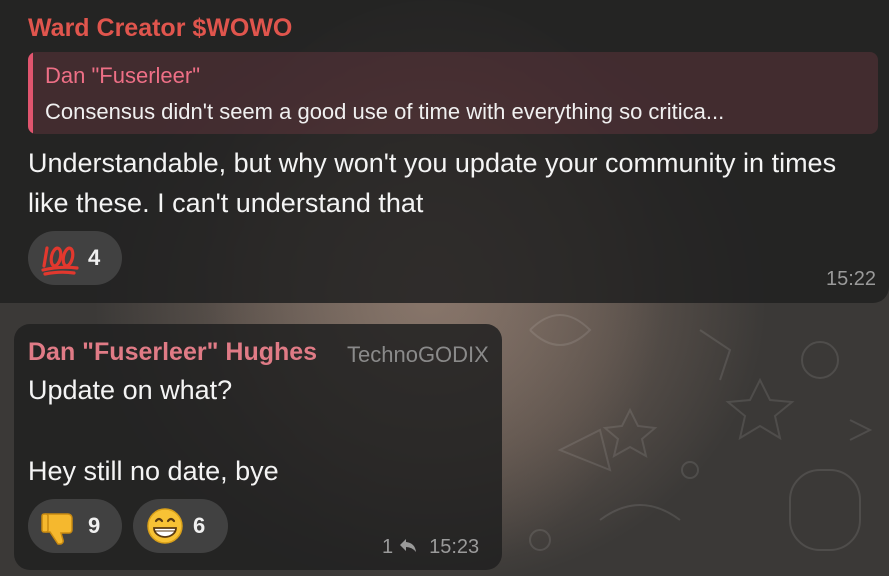 The width and height of the screenshot is (889, 576). What do you see at coordinates (123, 75) in the screenshot?
I see `reply-sender-name: Dan "Fuserleer"` at bounding box center [123, 75].